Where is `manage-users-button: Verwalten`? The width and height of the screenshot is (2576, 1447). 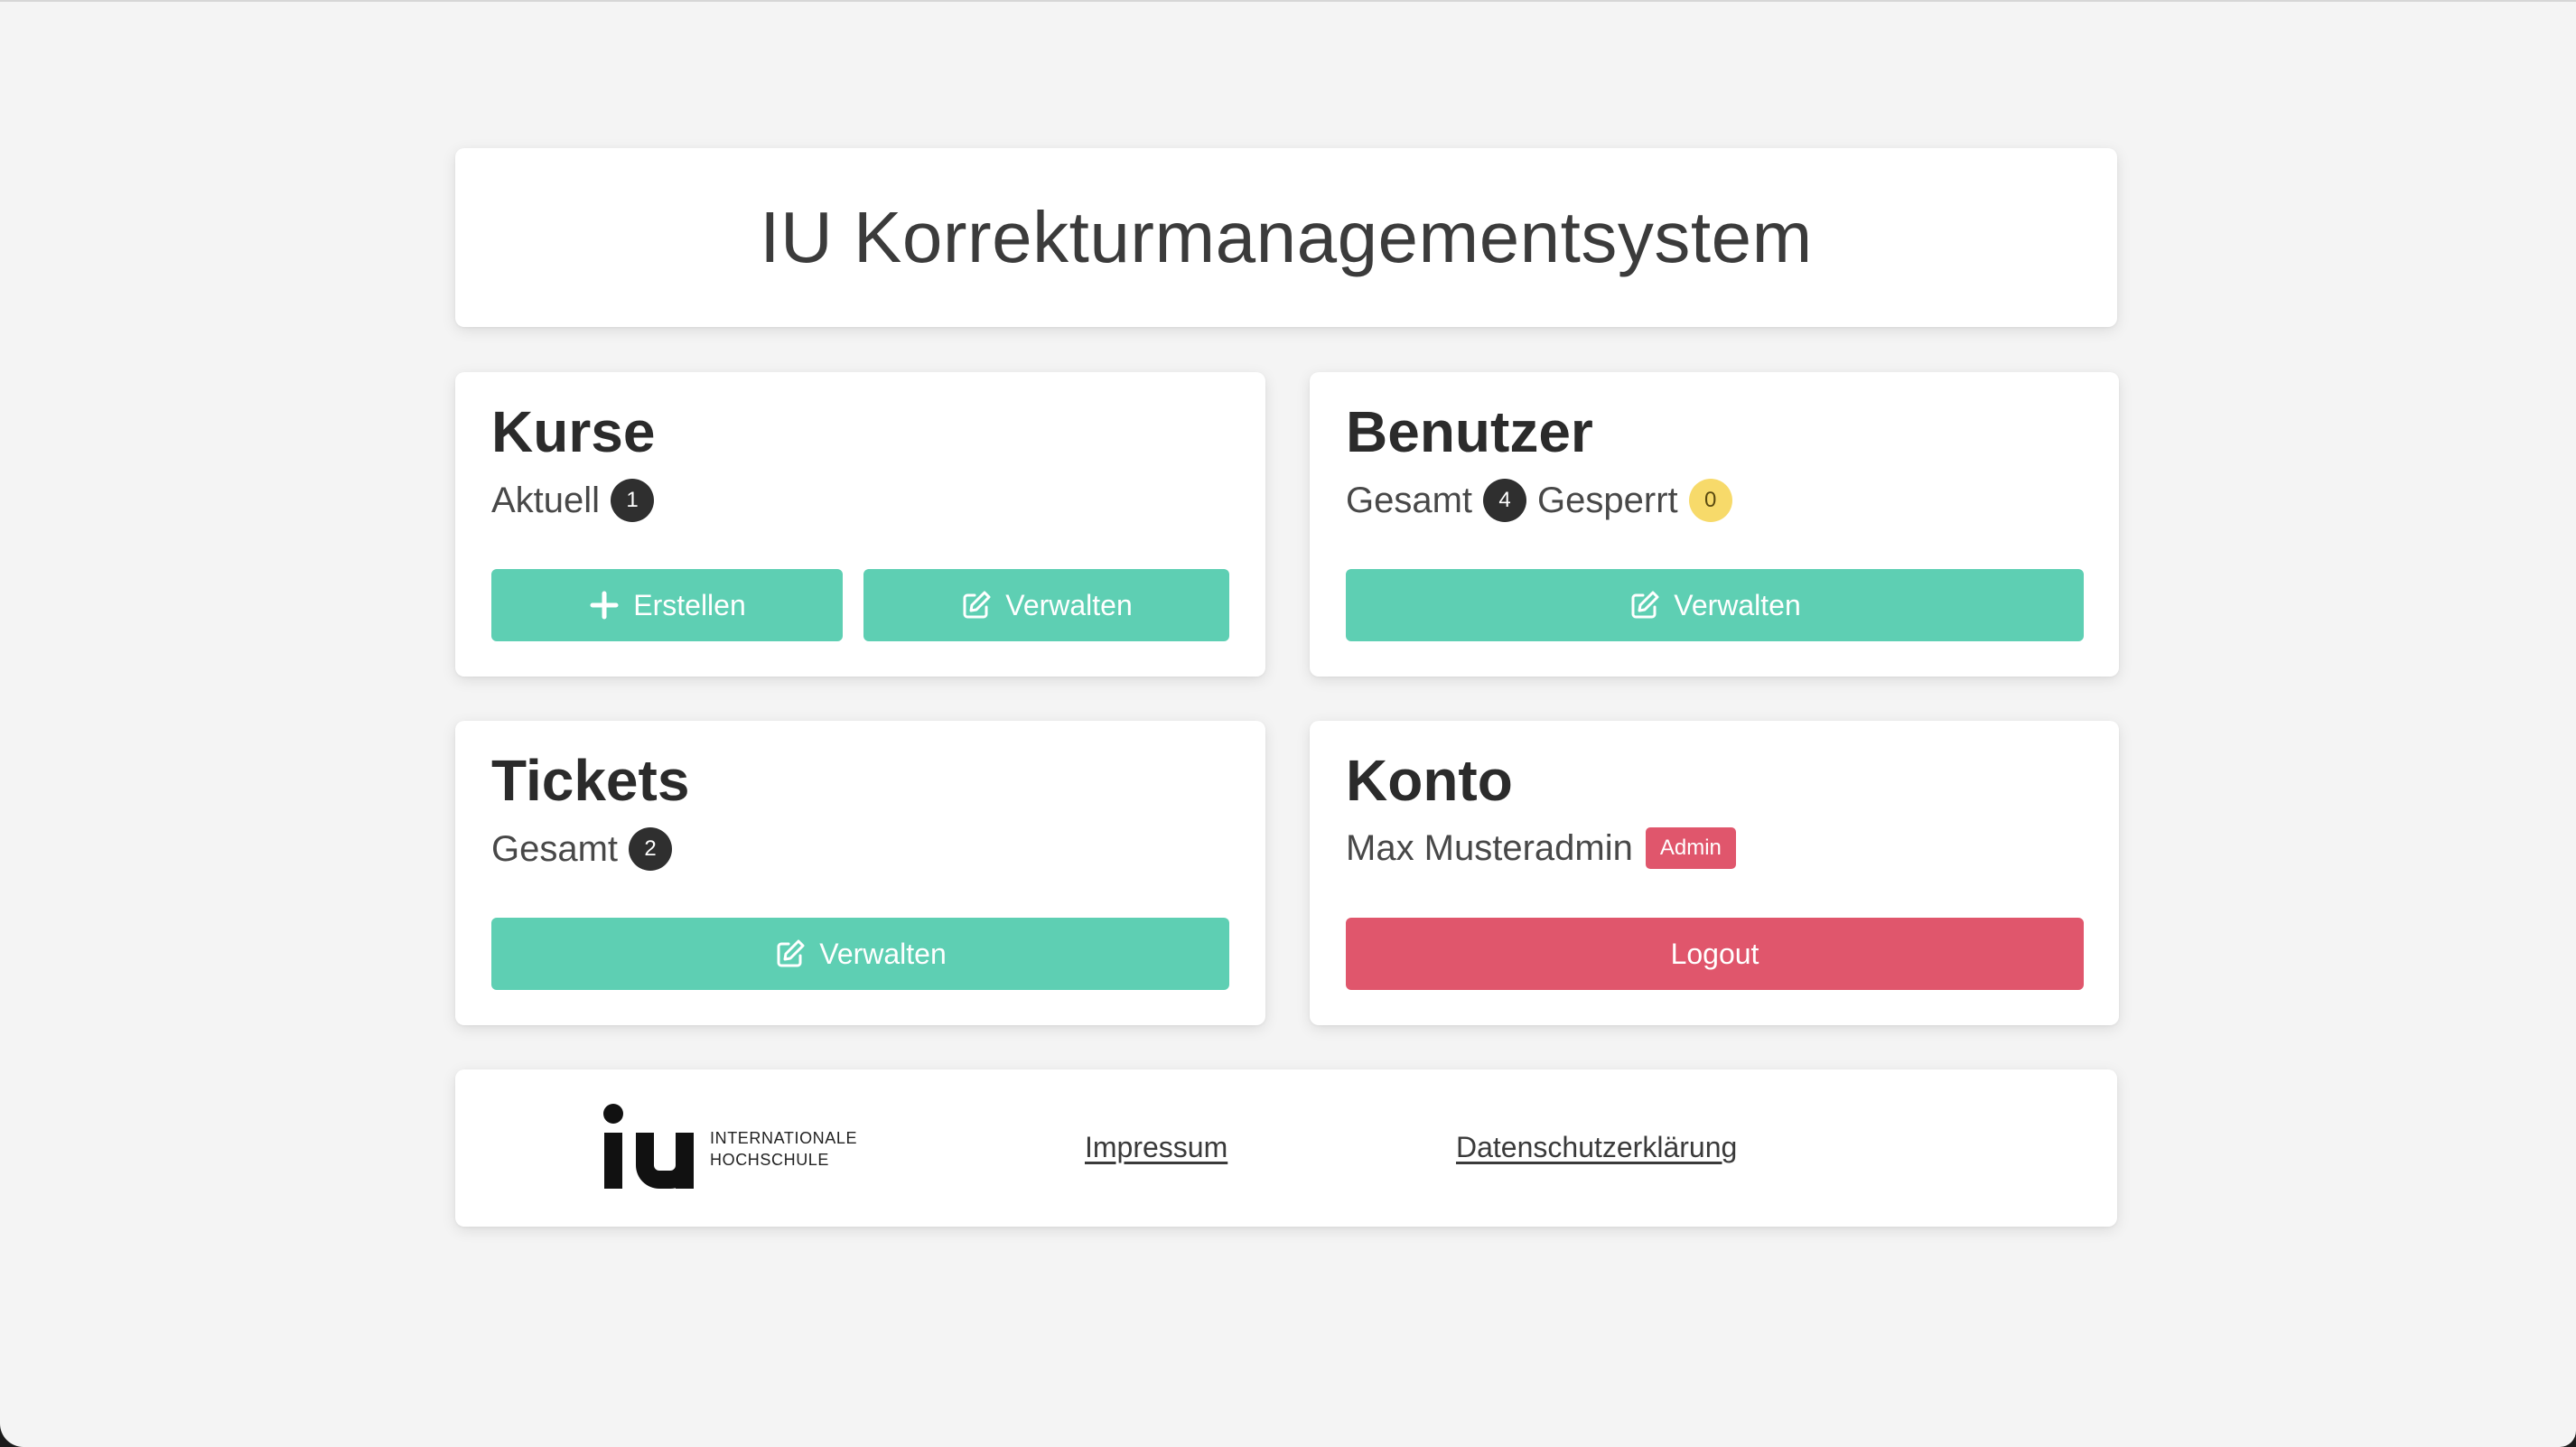 manage-users-button: Verwalten is located at coordinates (1715, 605).